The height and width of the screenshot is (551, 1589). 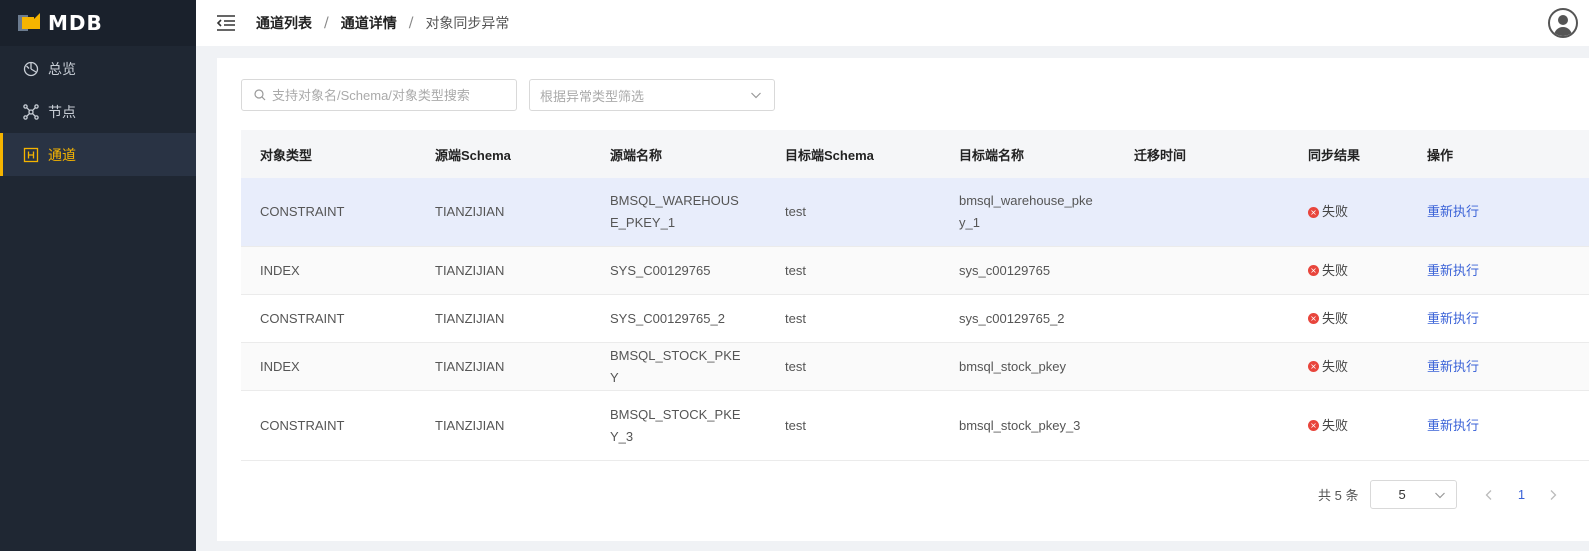 I want to click on cell-target-name: sys_c00129765_2, so click(x=1012, y=318).